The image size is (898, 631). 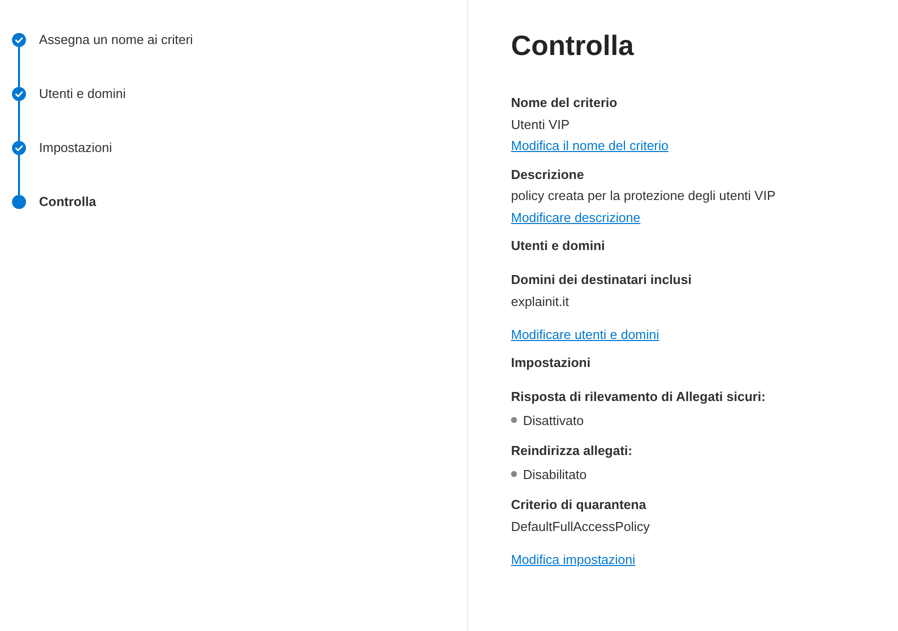 I want to click on page-title: Controlla, so click(x=572, y=46).